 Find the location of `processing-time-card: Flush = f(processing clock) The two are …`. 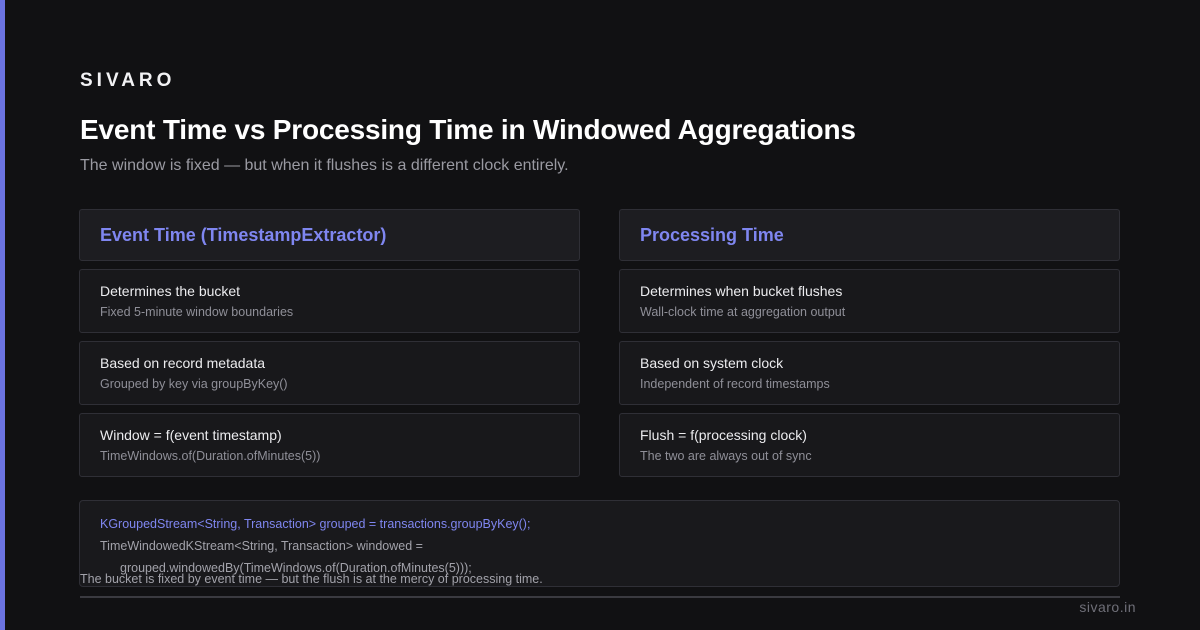

processing-time-card: Flush = f(processing clock) The two are … is located at coordinates (869, 445).